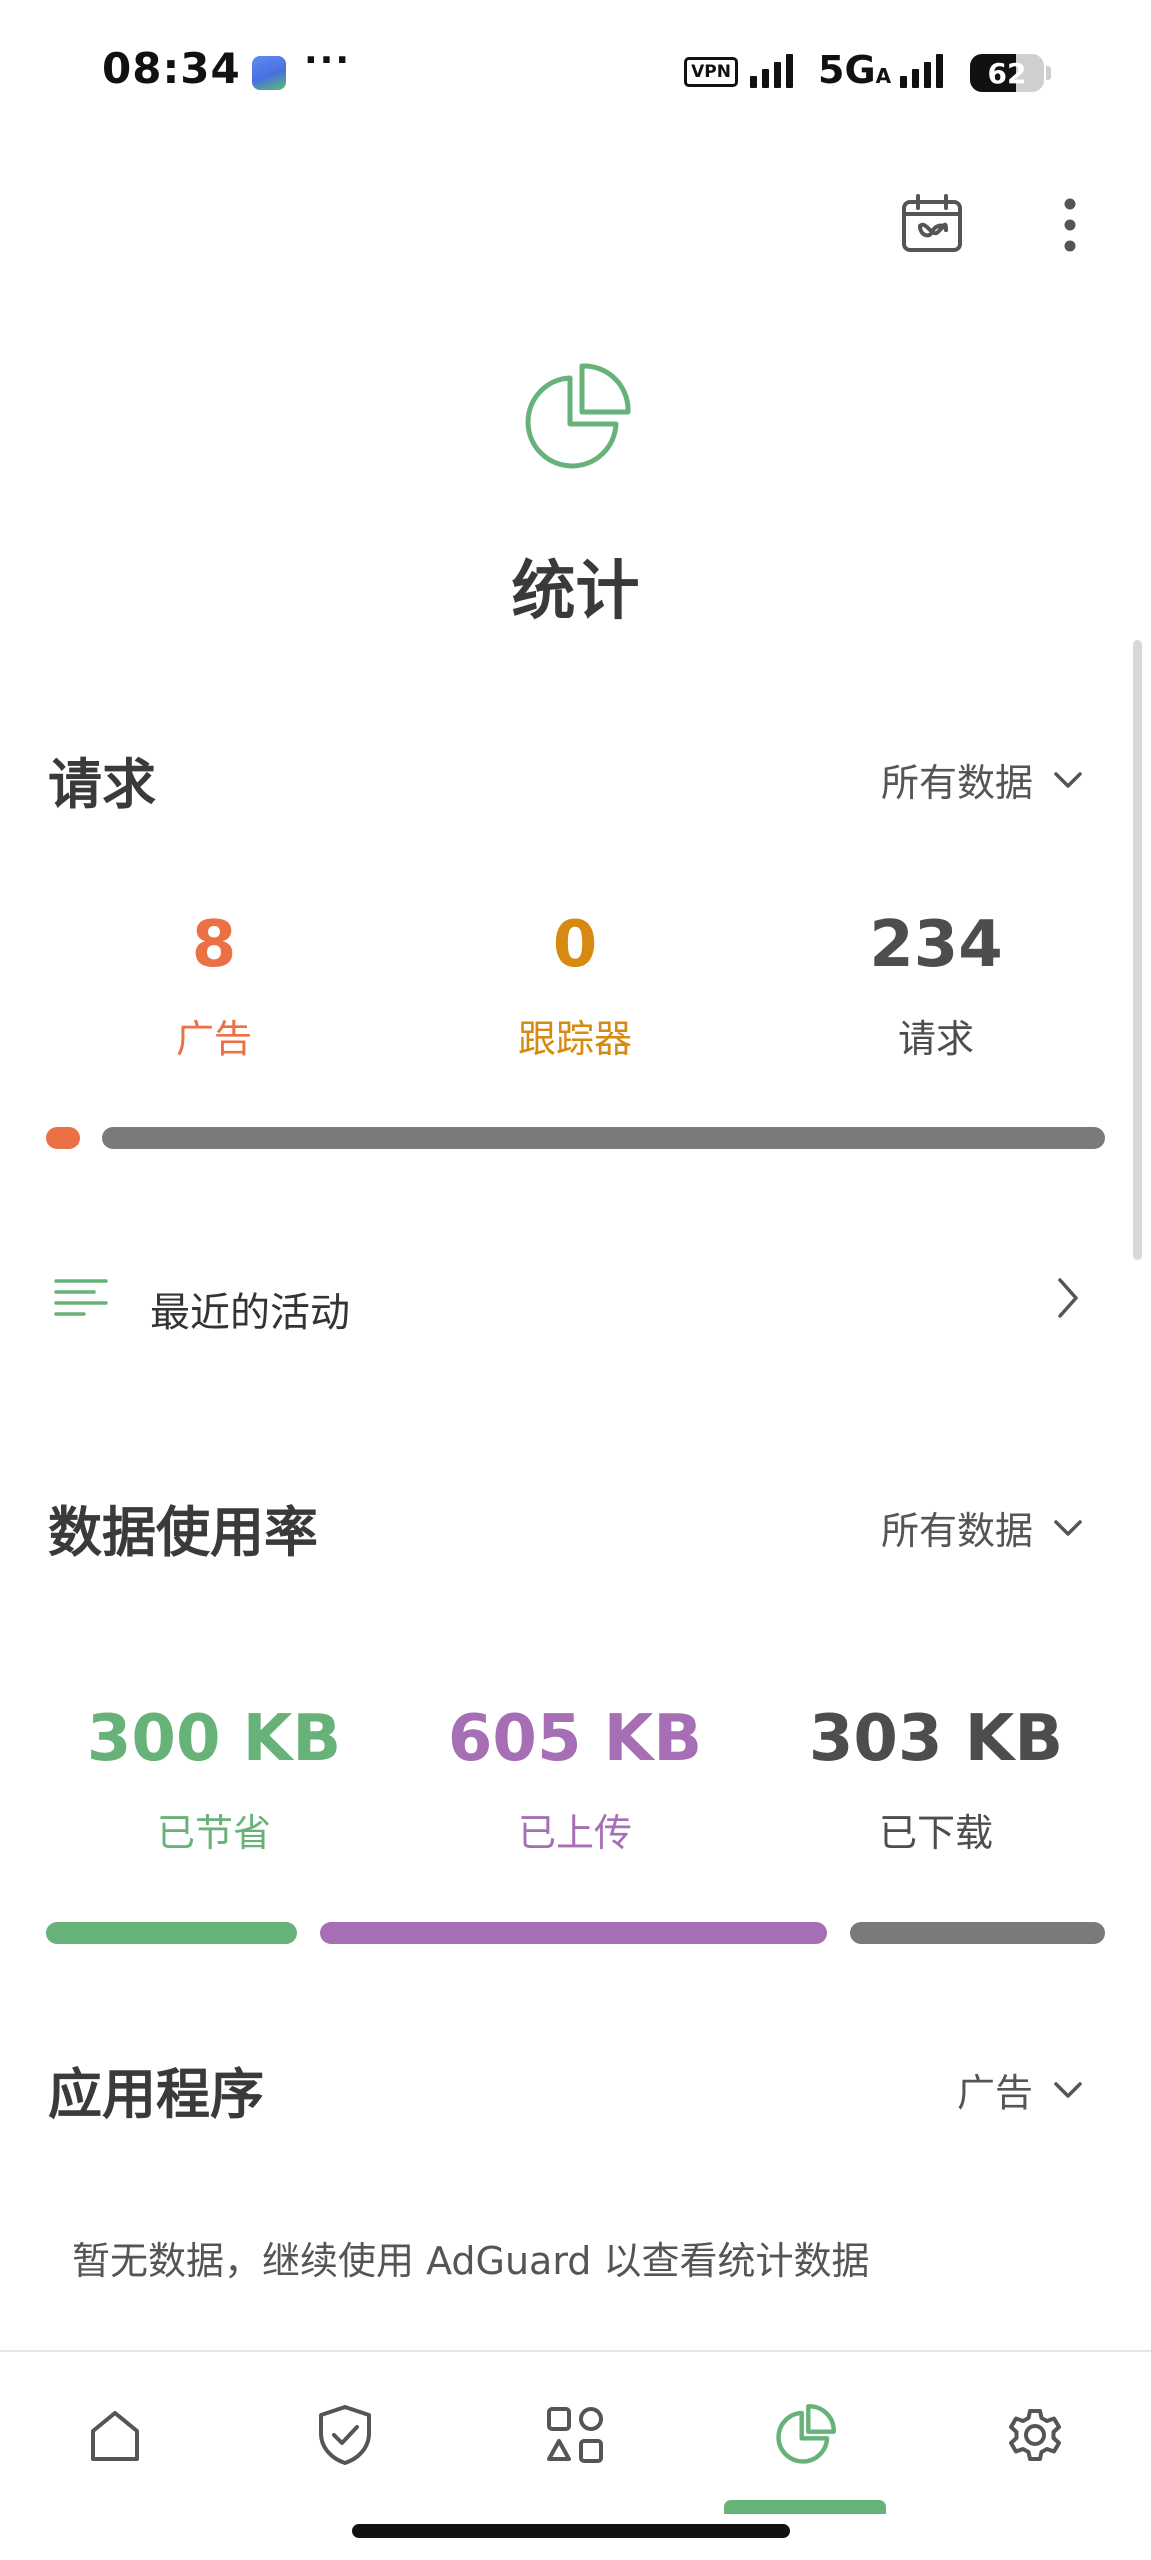  Describe the element at coordinates (102, 784) in the screenshot. I see `requests-section-title: 请求` at that location.